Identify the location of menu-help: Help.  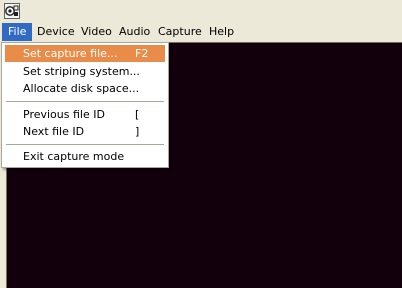
(221, 32).